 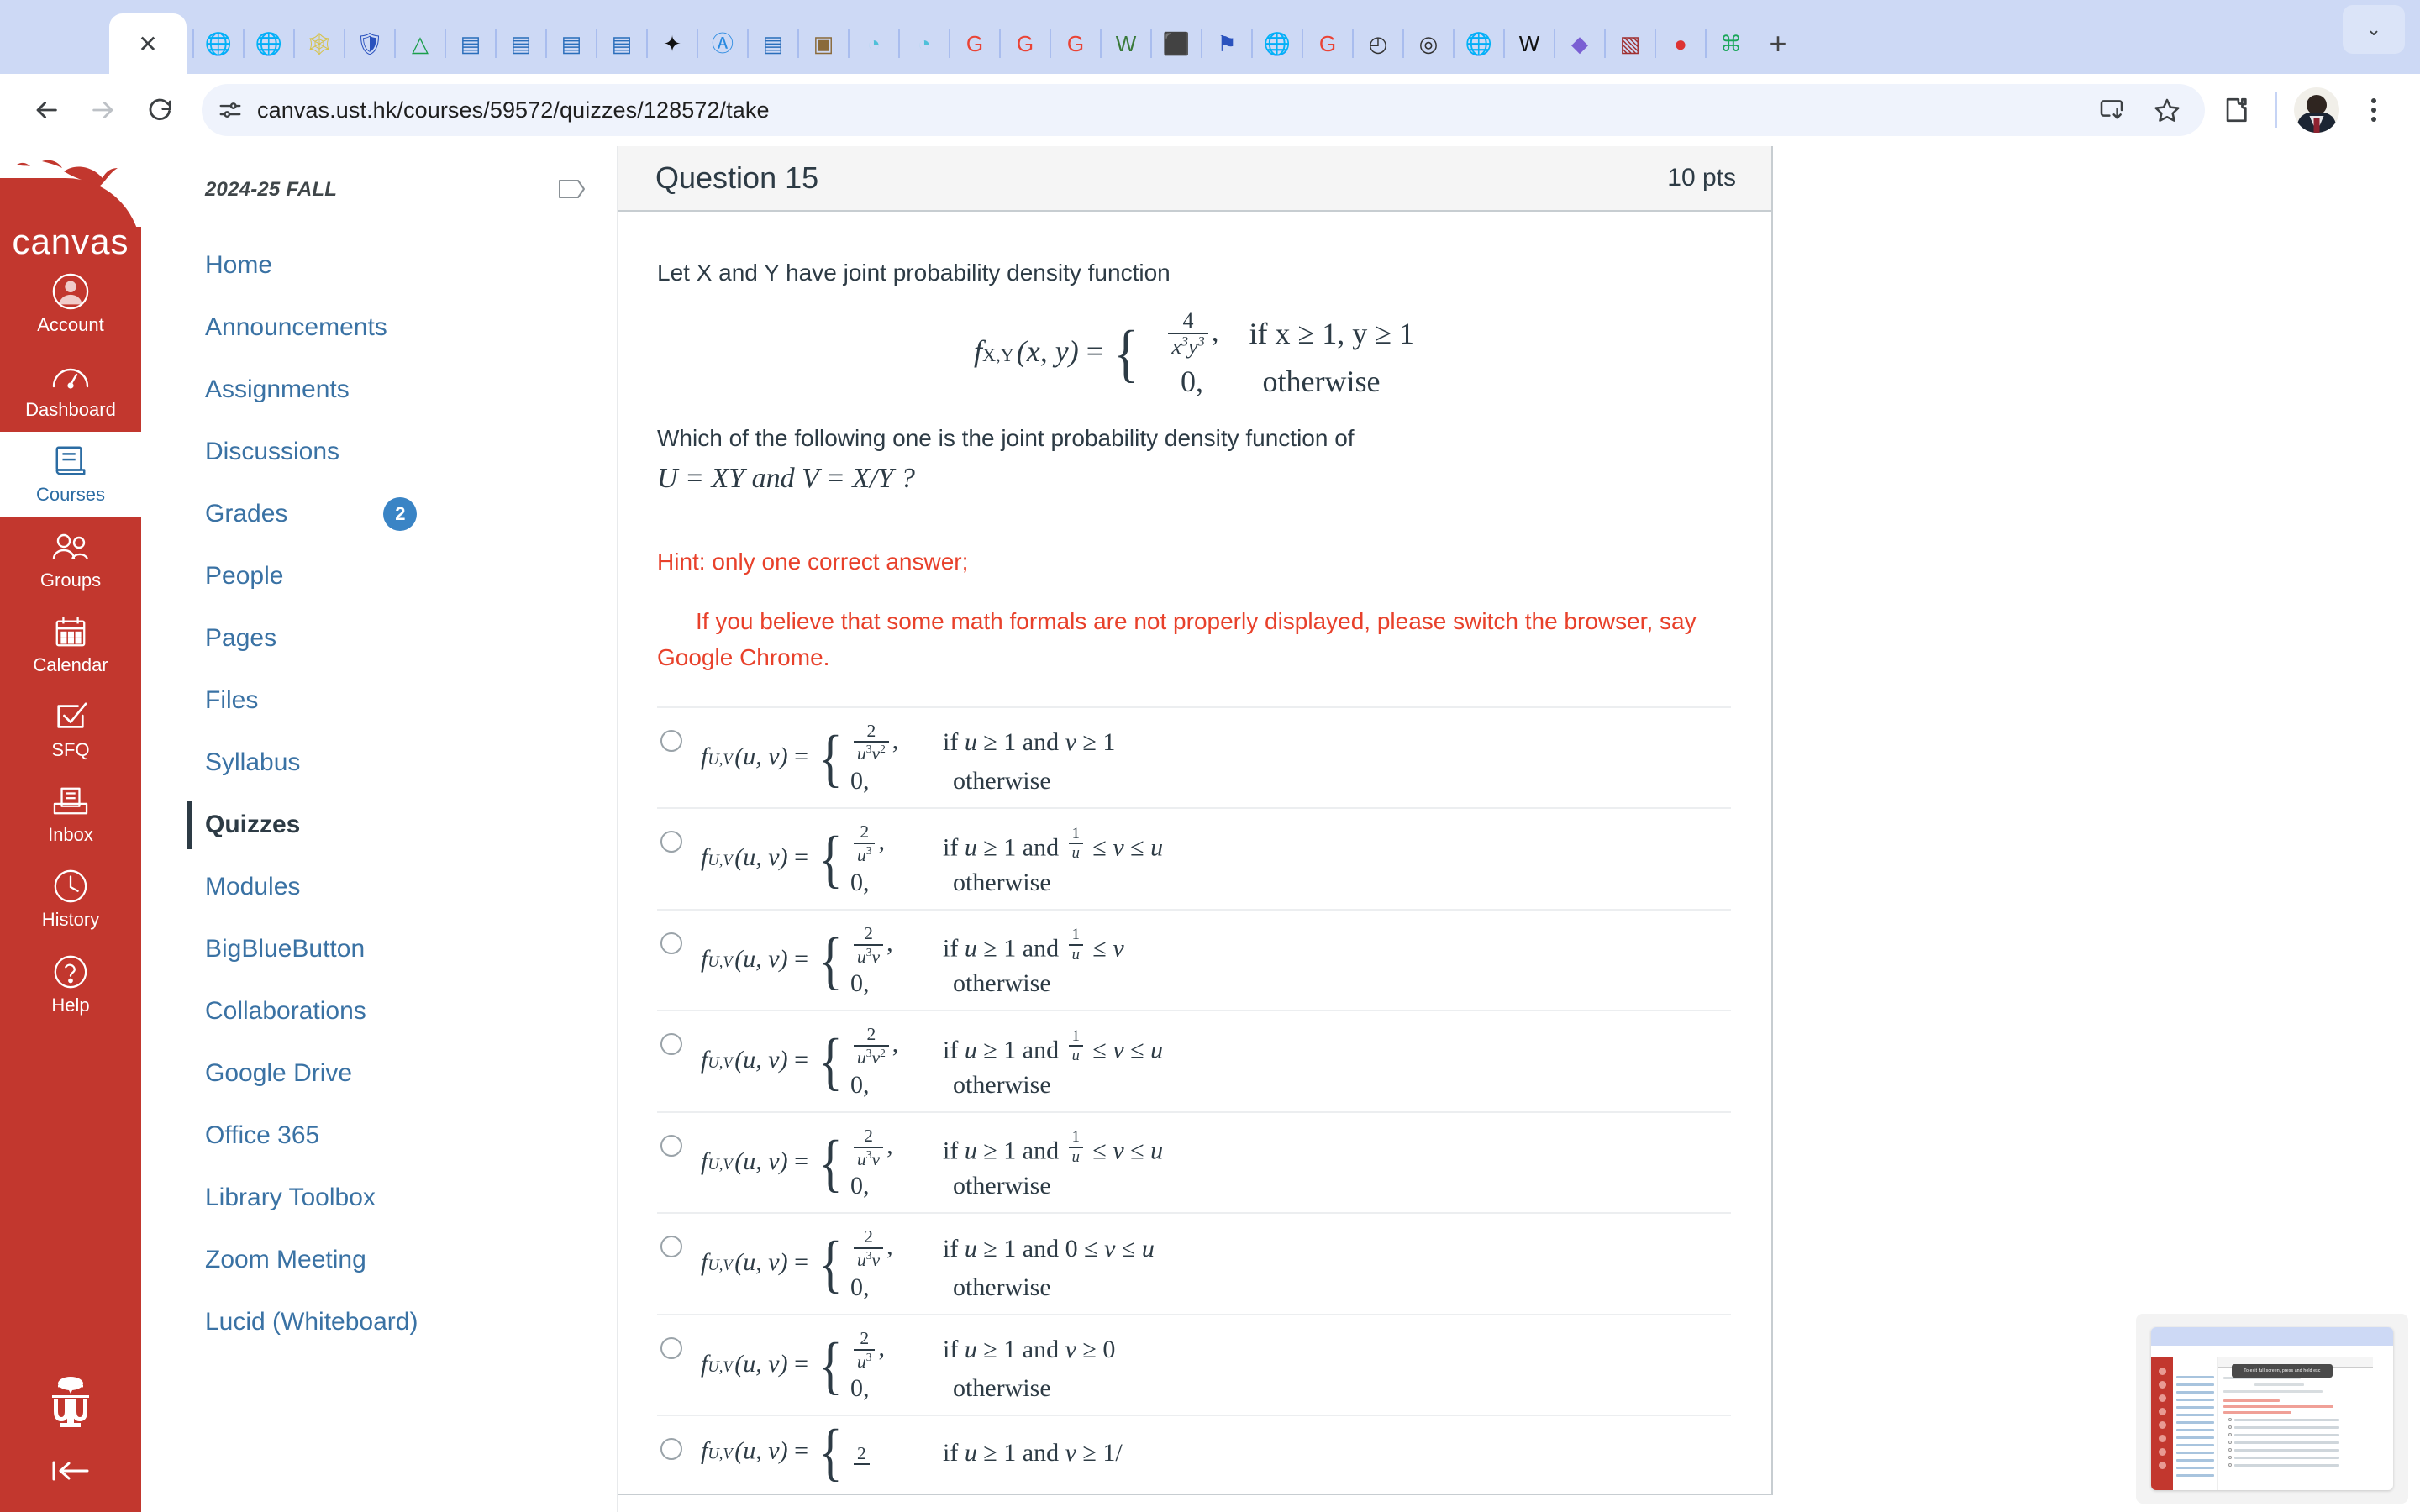 What do you see at coordinates (70, 814) in the screenshot?
I see `globalnav-item-inbox: Inbox` at bounding box center [70, 814].